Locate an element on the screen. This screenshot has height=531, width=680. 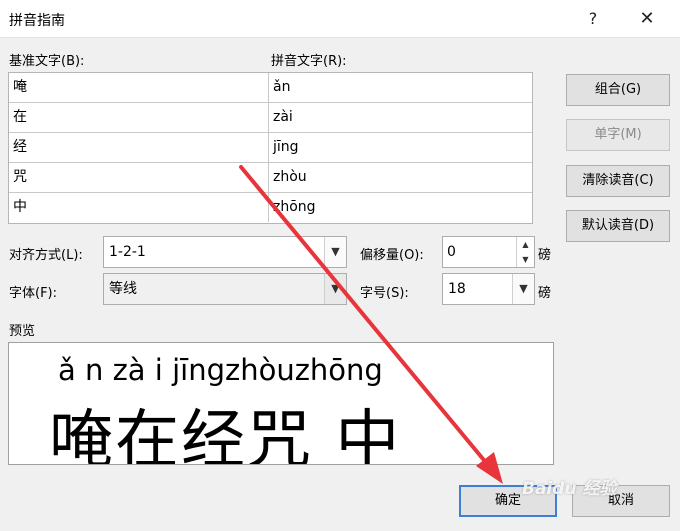
preview-base-text: 唵在经咒 中 is located at coordinates (225, 434).